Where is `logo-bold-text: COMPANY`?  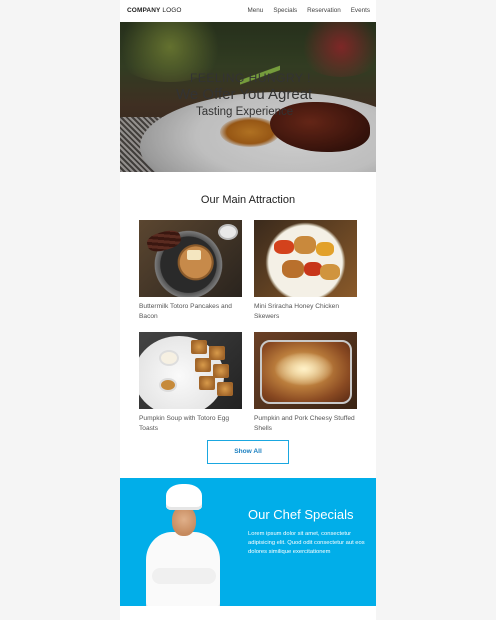
logo-bold-text: COMPANY is located at coordinates (144, 10).